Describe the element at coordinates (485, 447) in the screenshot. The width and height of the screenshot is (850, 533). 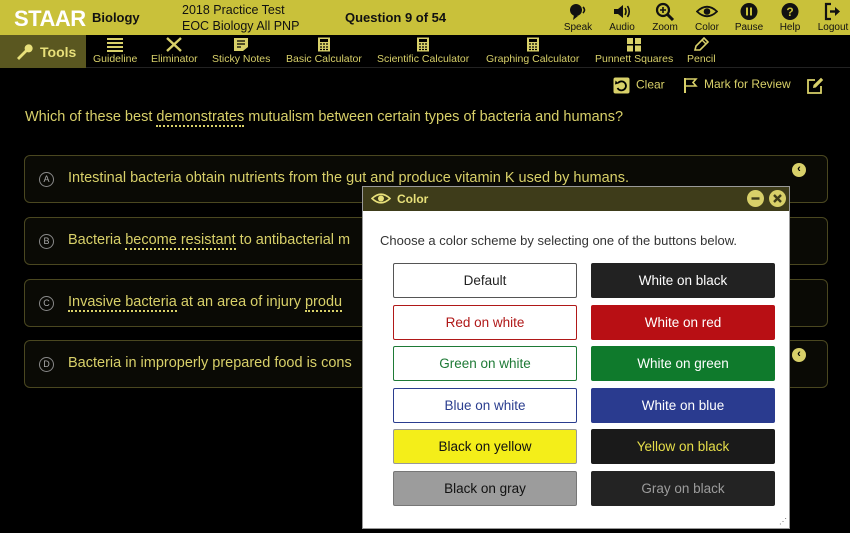
I see `scheme-button-black-on-yellow: Black on yellow` at that location.